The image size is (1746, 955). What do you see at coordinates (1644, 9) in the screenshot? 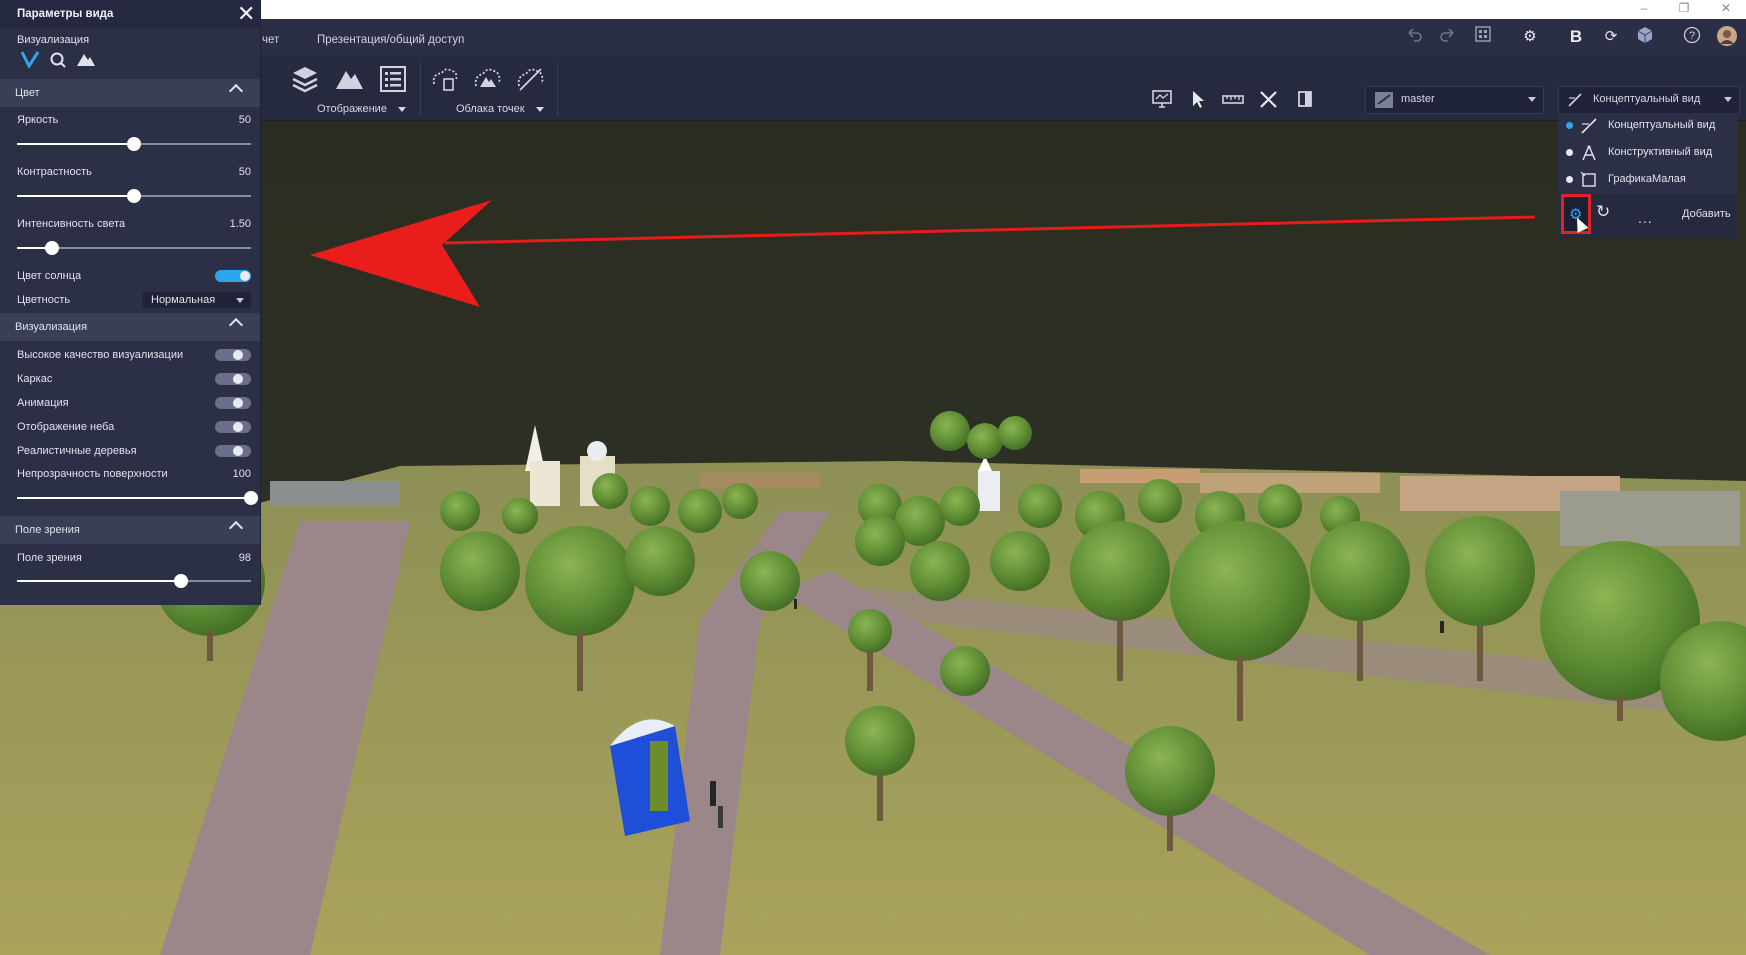
I see `minimize-icon: –` at bounding box center [1644, 9].